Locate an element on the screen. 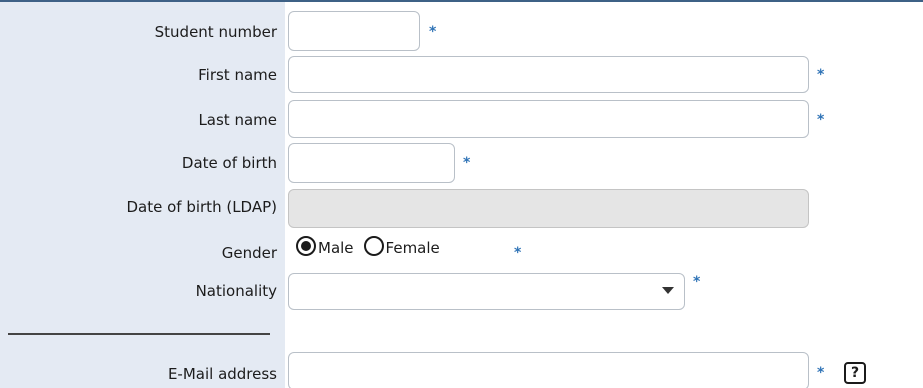 This screenshot has width=923, height=388. gender-option-female: Female is located at coordinates (401, 246).